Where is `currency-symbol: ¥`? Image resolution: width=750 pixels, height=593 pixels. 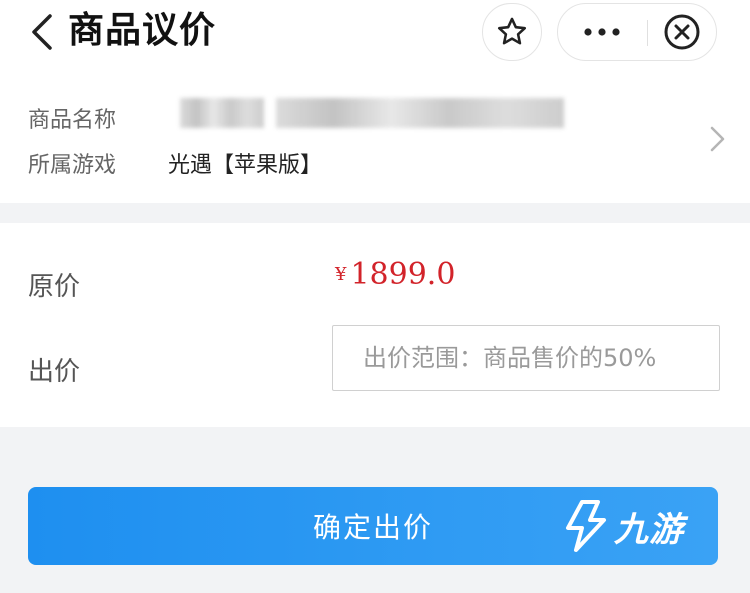 currency-symbol: ¥ is located at coordinates (341, 274).